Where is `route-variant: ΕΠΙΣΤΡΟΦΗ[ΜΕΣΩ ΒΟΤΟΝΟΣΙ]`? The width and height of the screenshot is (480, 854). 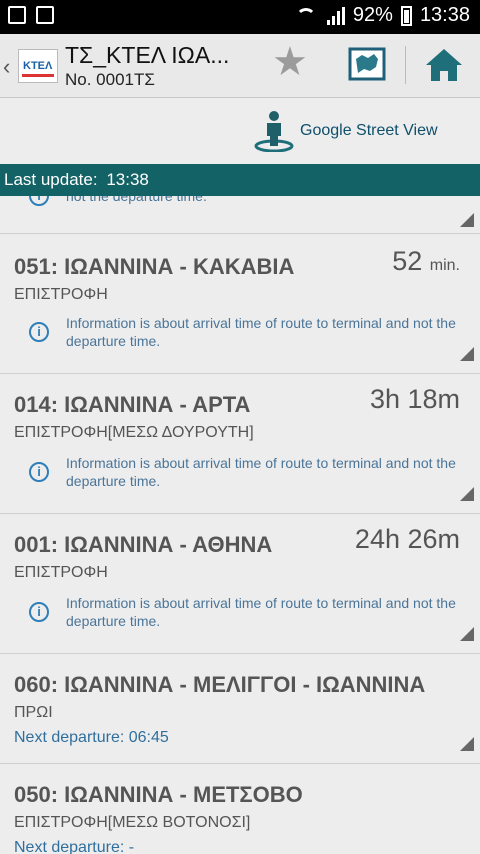 route-variant: ΕΠΙΣΤΡΟΦΗ[ΜΕΣΩ ΒΟΤΟΝΟΣΙ] is located at coordinates (132, 822).